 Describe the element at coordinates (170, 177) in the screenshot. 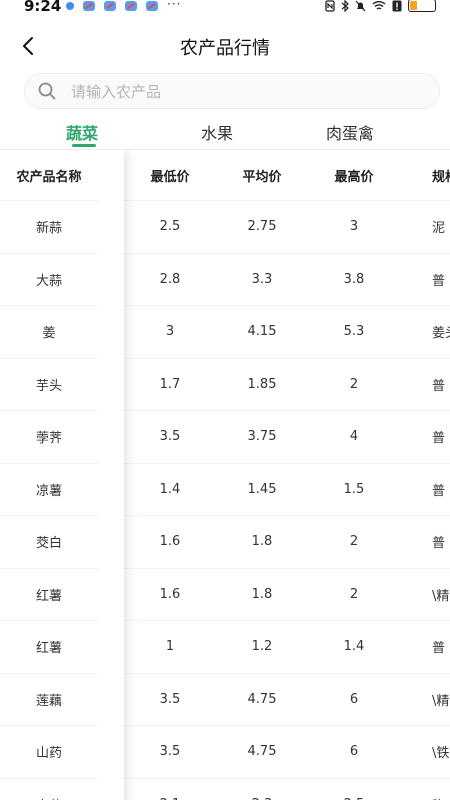

I see `min-price-header: 最低价` at that location.